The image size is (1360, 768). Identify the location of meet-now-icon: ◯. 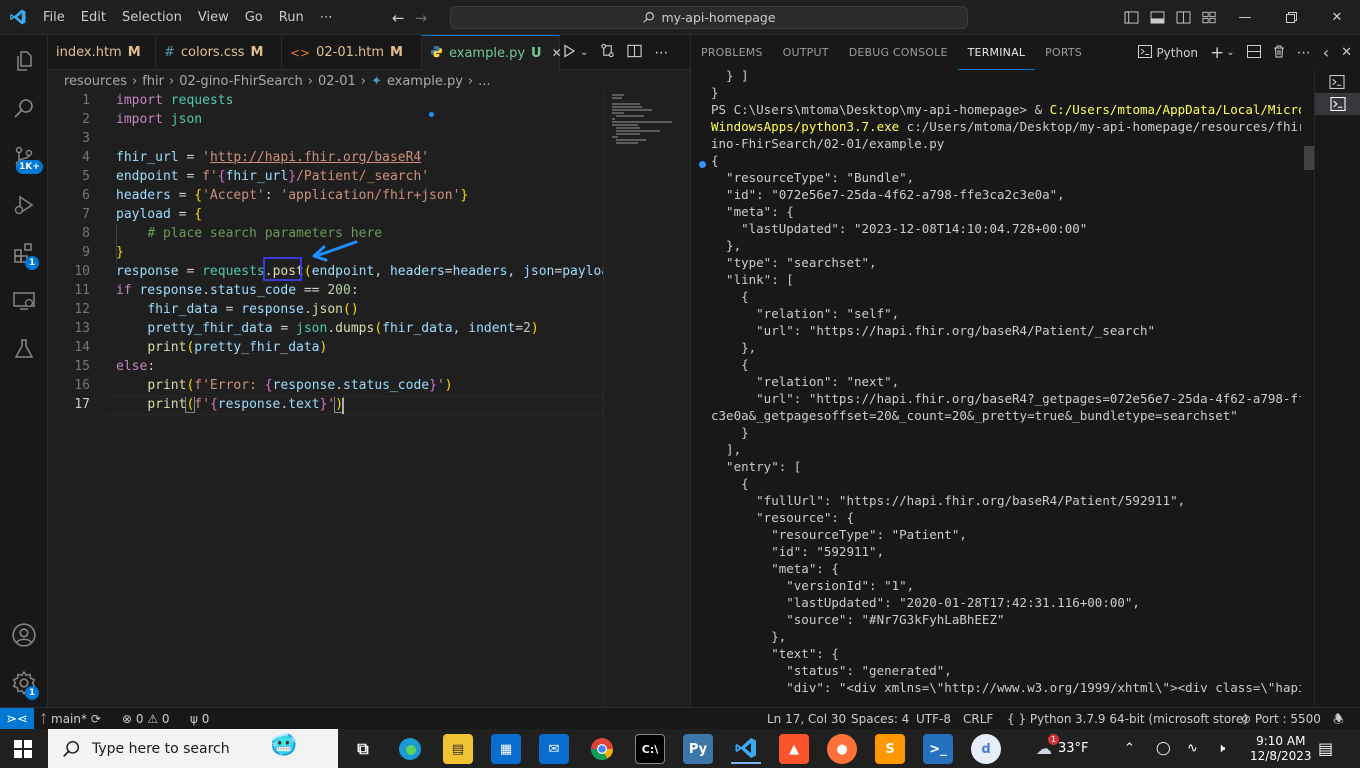
(1163, 748).